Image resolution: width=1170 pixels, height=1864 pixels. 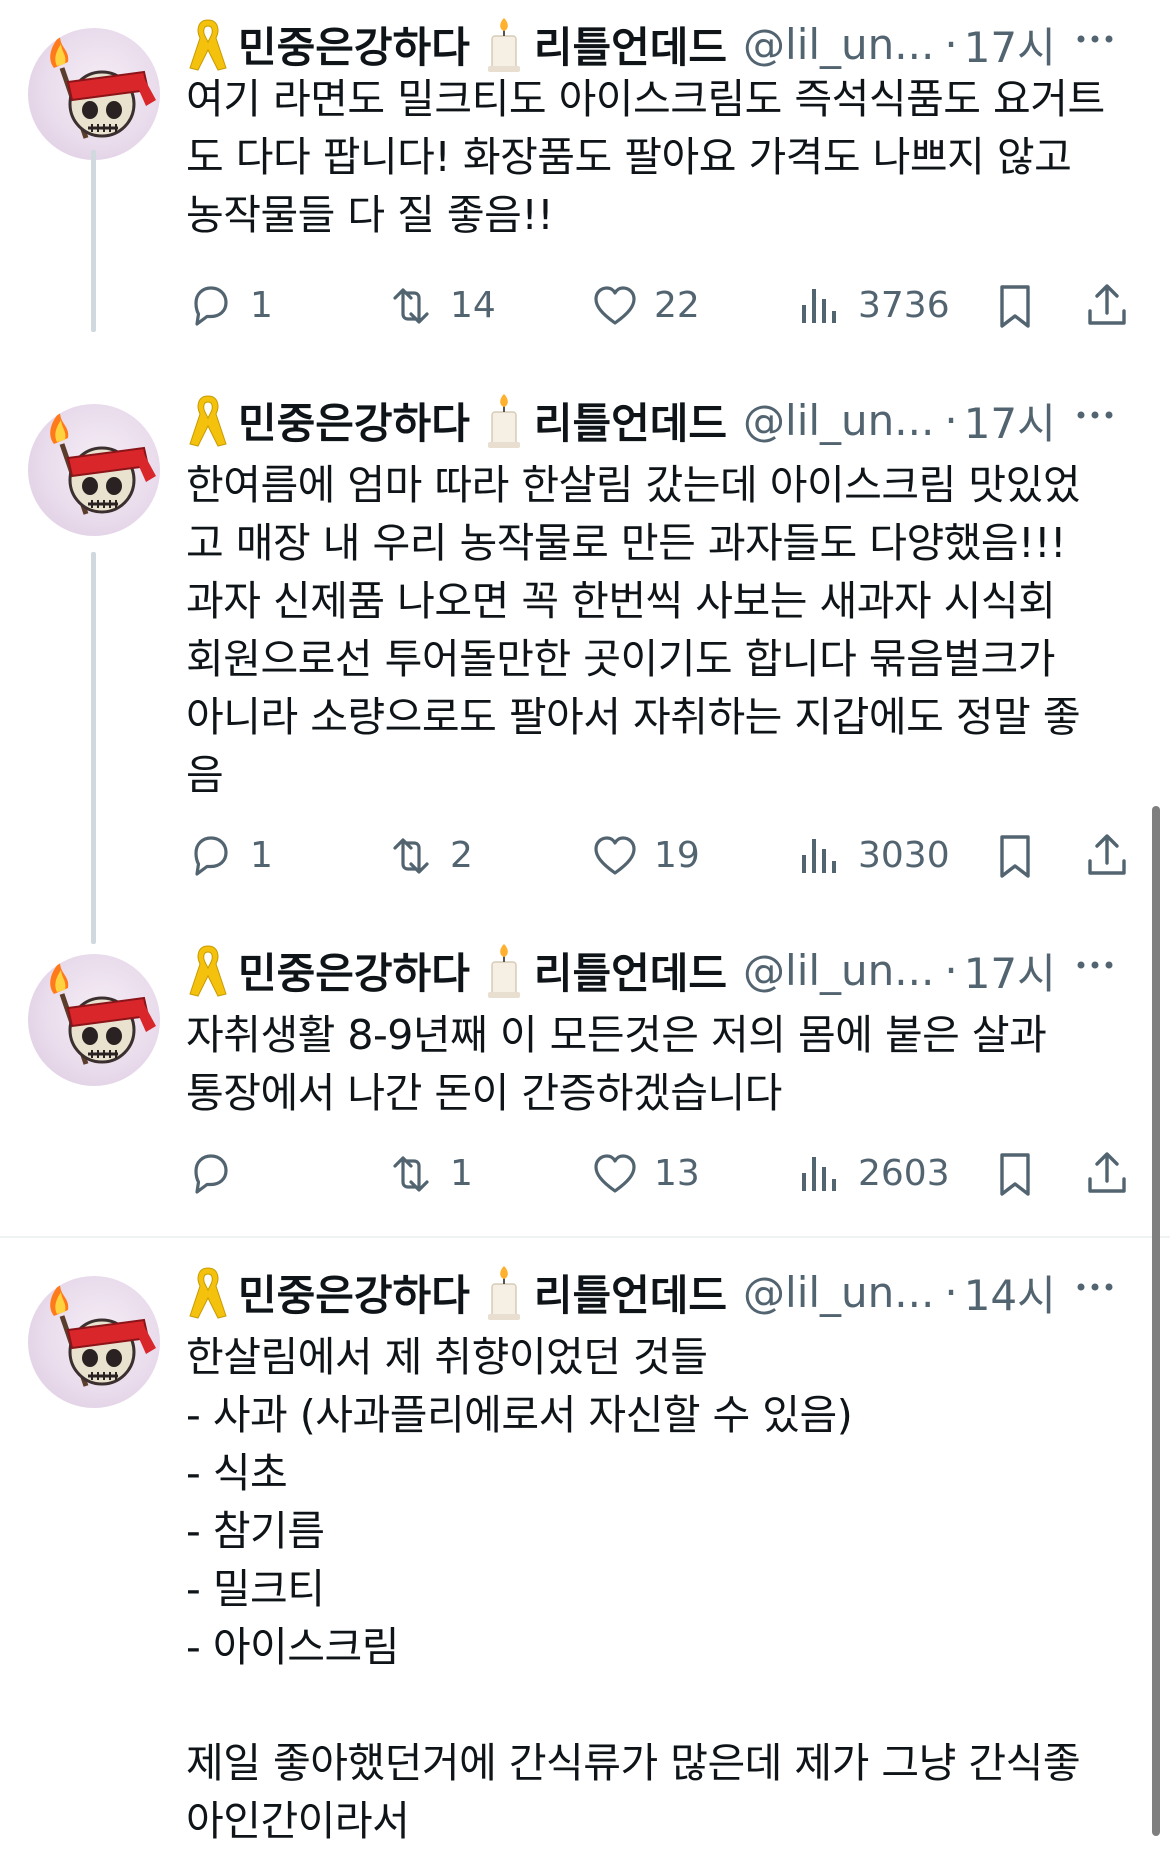 I want to click on views-button: 2603, so click(x=872, y=1174).